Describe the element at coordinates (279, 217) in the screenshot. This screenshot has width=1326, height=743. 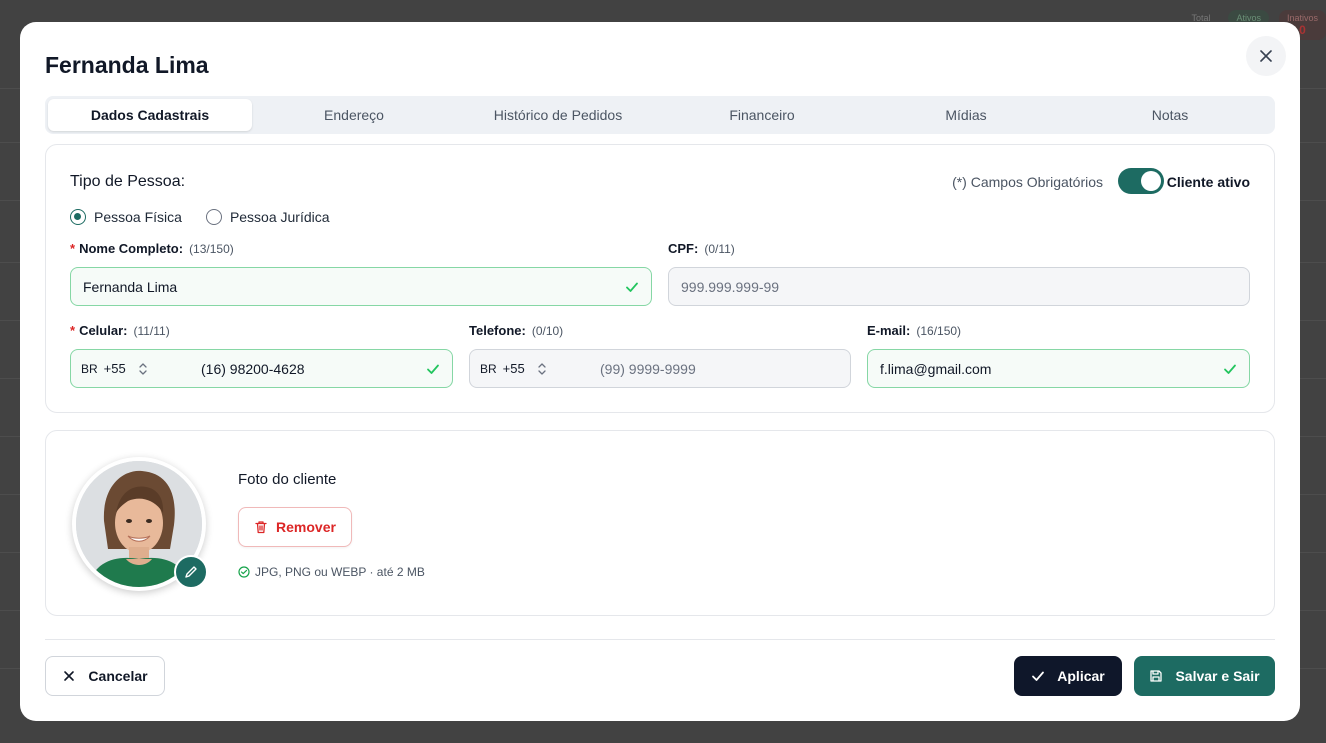
I see `radio-label: Pessoa Jurídica` at that location.